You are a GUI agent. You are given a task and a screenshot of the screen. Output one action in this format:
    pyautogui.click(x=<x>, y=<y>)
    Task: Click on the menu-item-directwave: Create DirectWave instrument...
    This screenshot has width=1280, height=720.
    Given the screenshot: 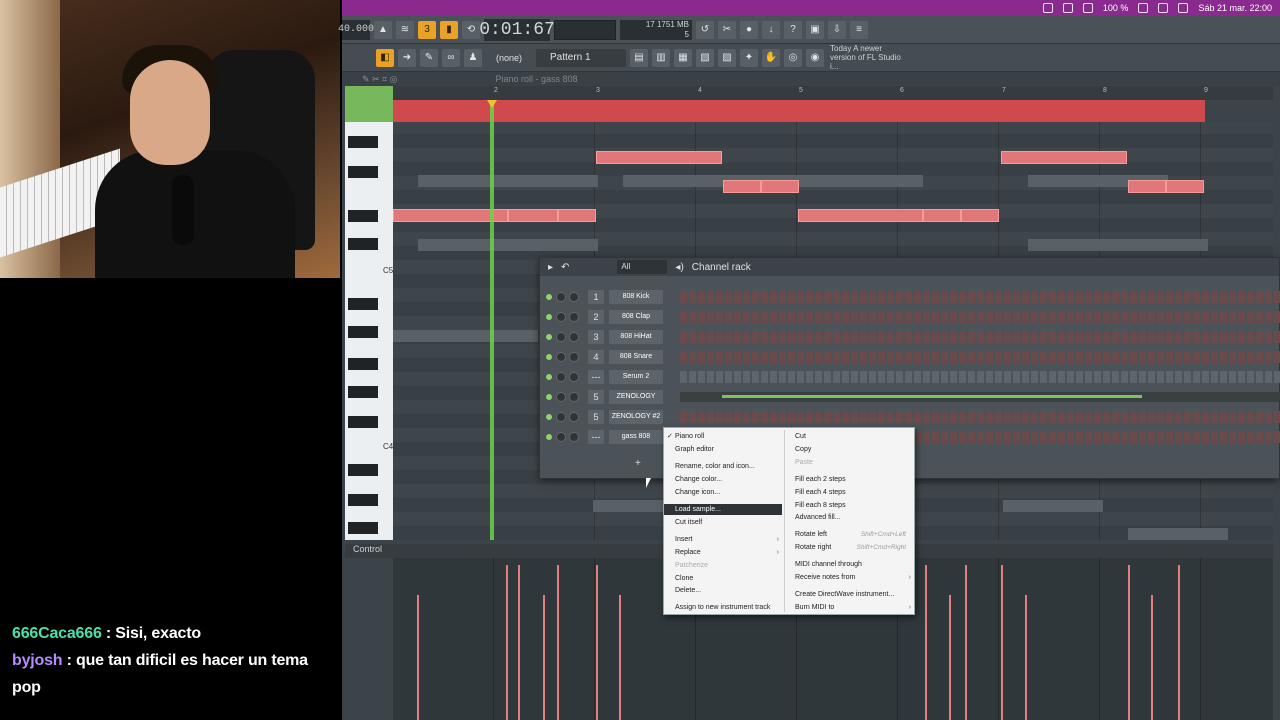 What is the action you would take?
    pyautogui.click(x=850, y=594)
    